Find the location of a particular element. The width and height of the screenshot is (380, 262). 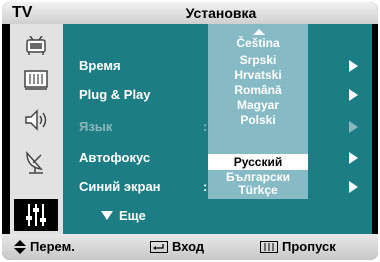

speaker-icon is located at coordinates (36, 120).